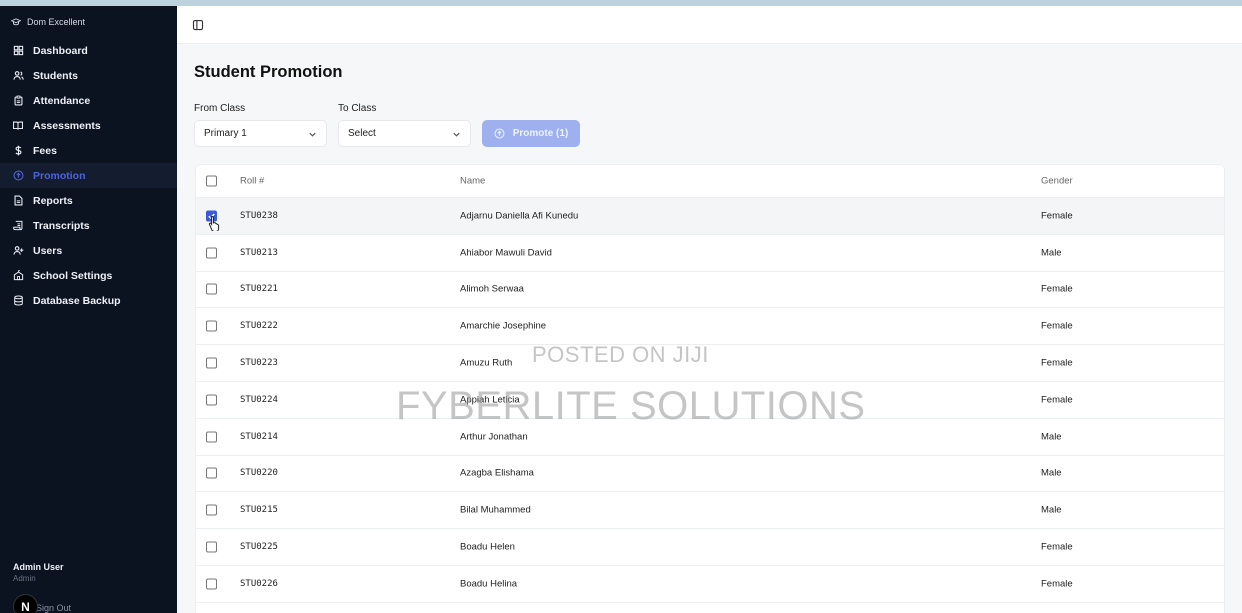 This screenshot has width=1242, height=613. I want to click on sidebar-item-attendance: Attendance, so click(88, 100).